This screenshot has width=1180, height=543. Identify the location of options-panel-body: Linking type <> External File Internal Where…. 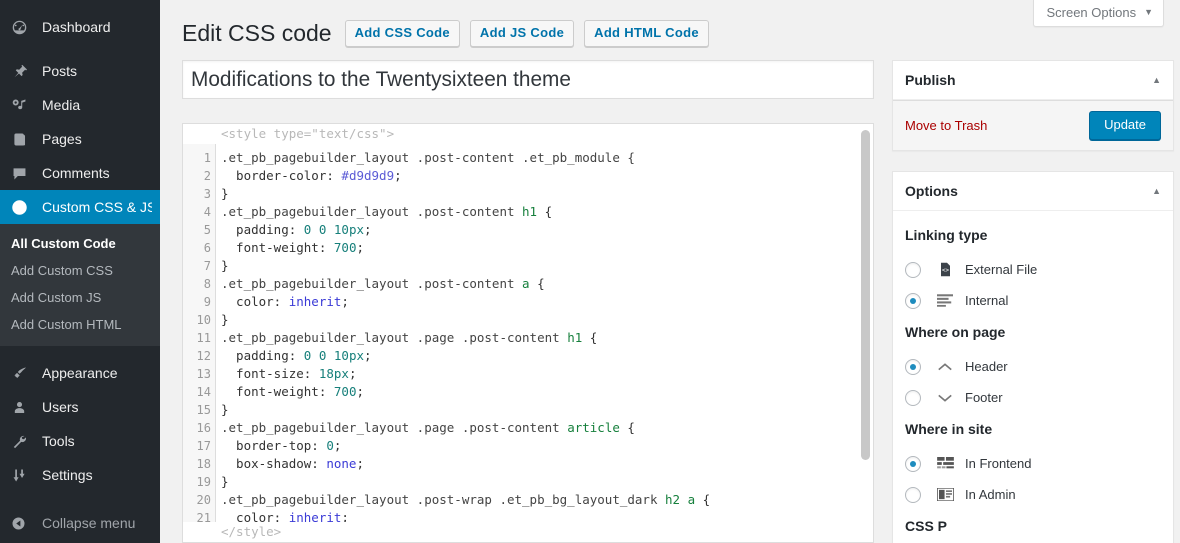
(1033, 377).